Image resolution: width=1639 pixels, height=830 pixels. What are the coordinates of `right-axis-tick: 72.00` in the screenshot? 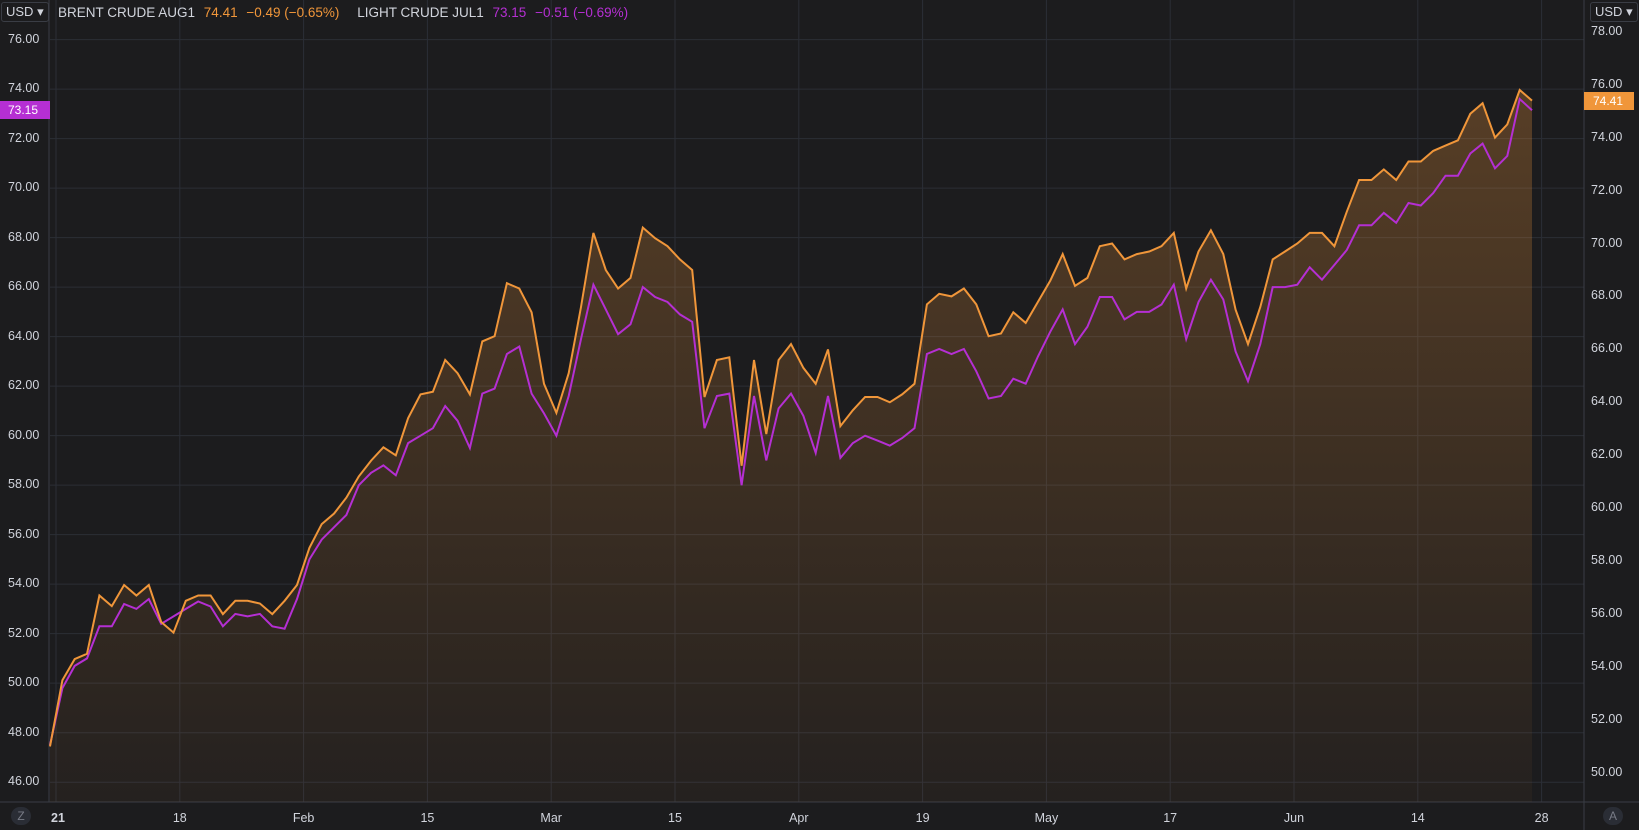 It's located at (1607, 189).